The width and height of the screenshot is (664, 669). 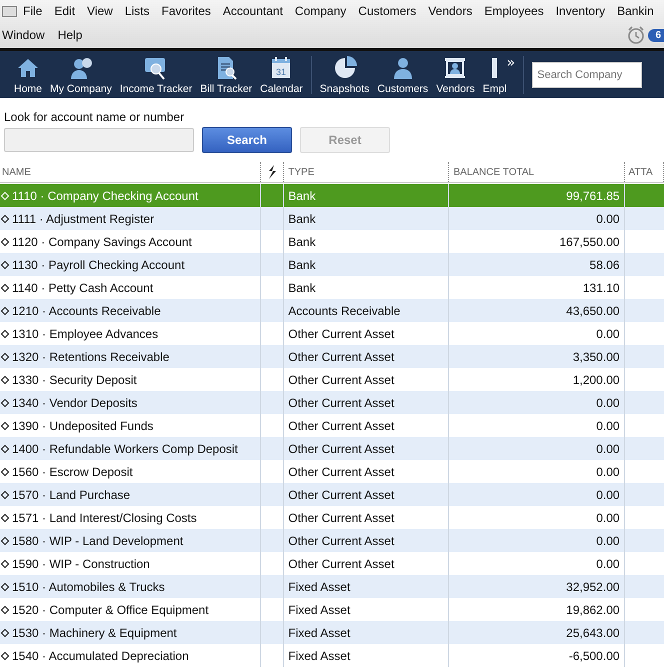 I want to click on table-row: 1340 · Vendor Deposits Other Current Asset 0.00, so click(x=332, y=402).